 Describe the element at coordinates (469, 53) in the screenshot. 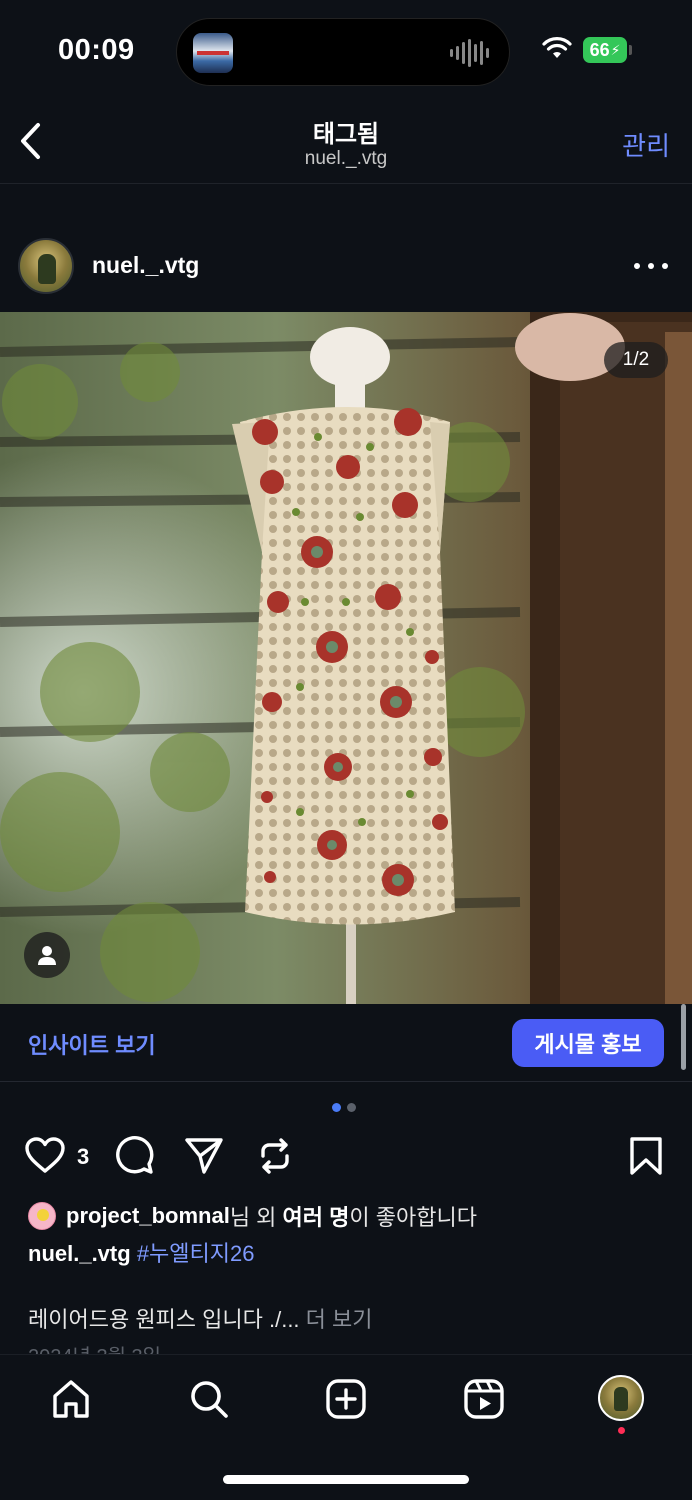

I see `audio-waveform-icon` at that location.